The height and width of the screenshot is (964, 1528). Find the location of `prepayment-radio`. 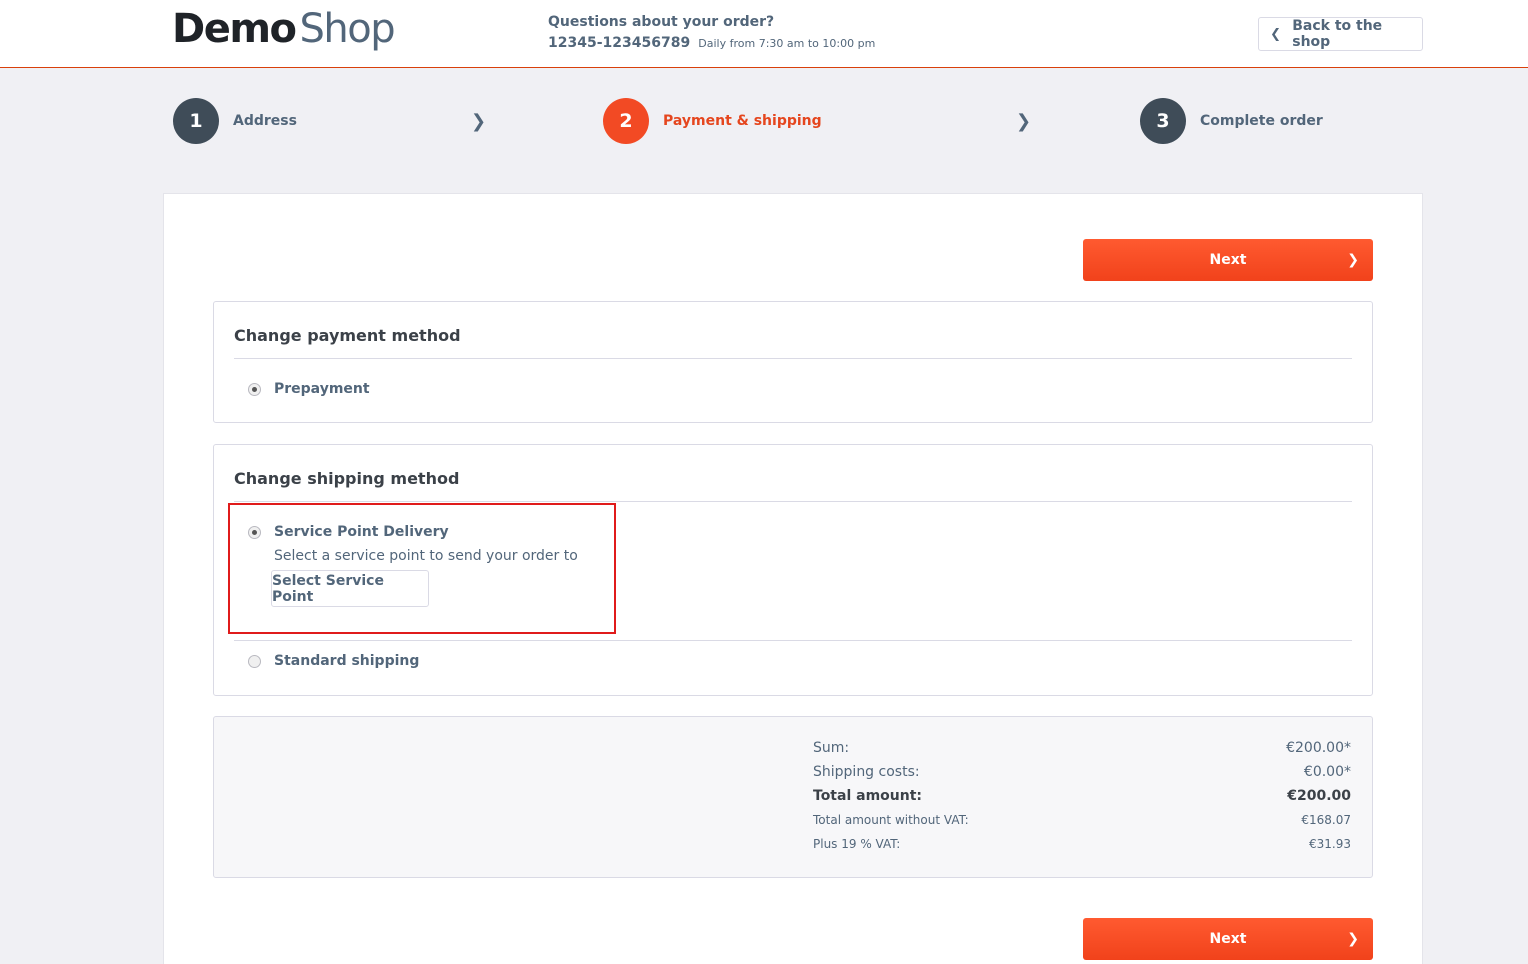

prepayment-radio is located at coordinates (254, 389).